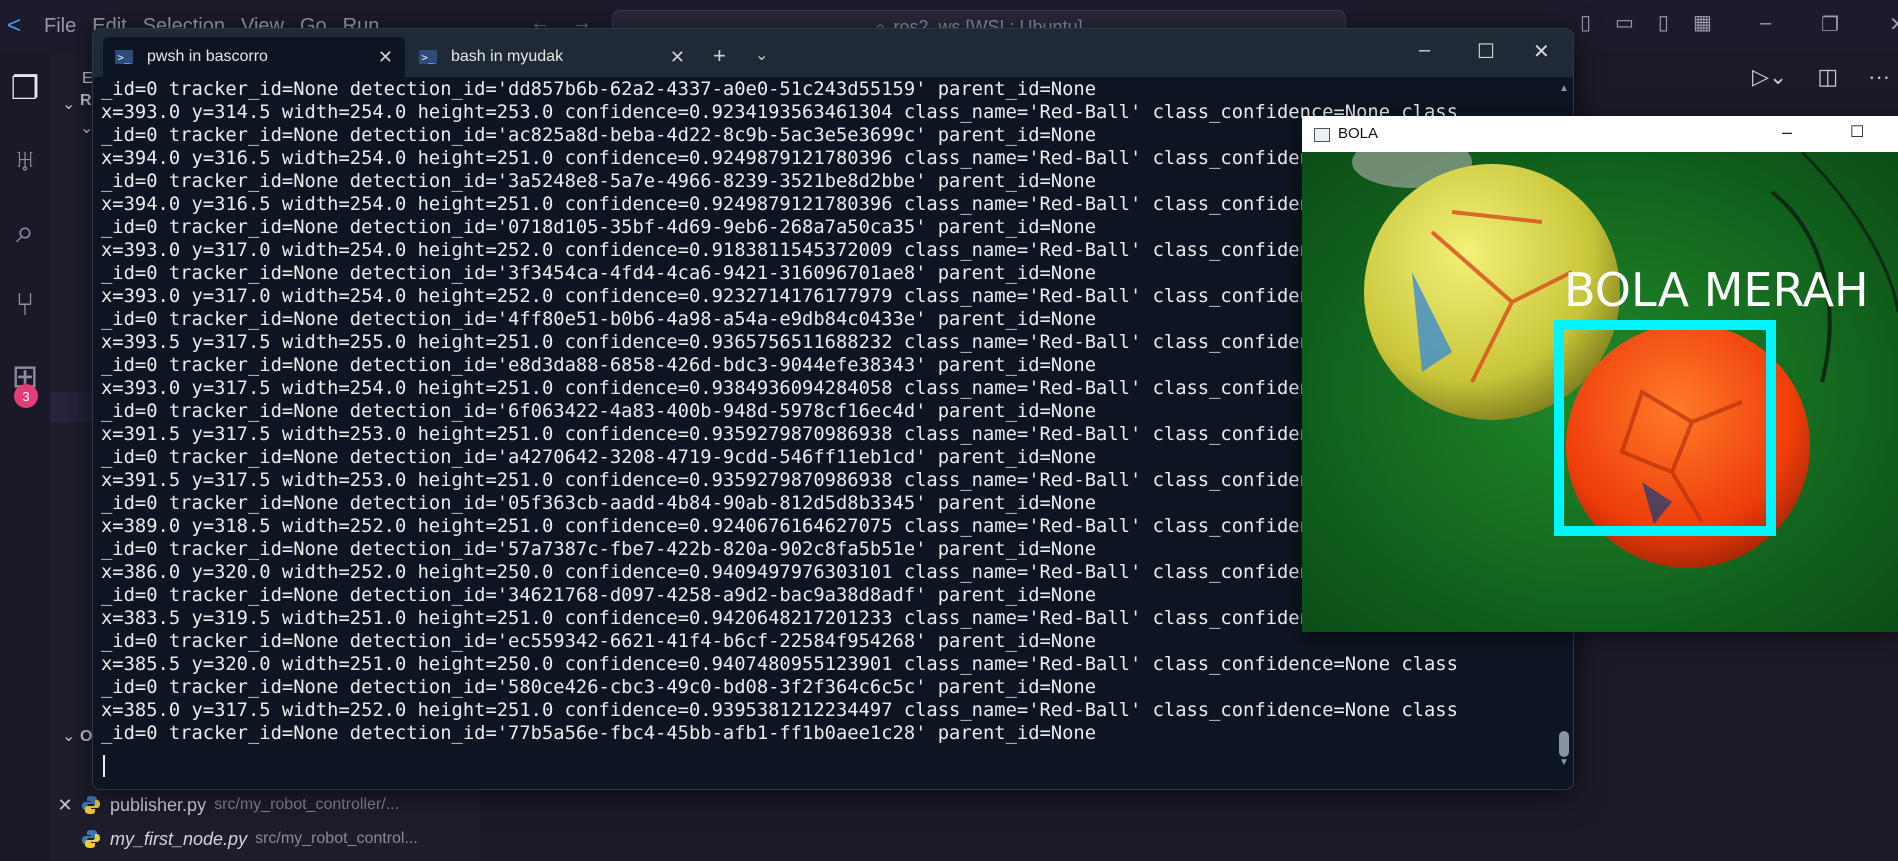 This screenshot has height=861, width=1898. I want to click on vscode-restore-icon: ❐, so click(1830, 24).